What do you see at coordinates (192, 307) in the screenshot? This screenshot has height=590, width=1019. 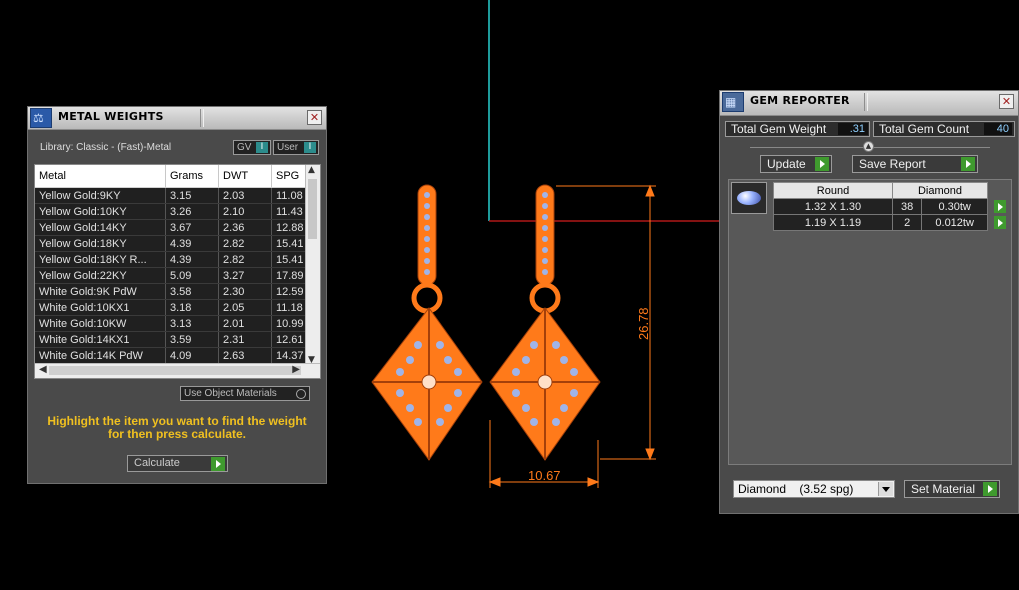 I see `table-cell: 3.18` at bounding box center [192, 307].